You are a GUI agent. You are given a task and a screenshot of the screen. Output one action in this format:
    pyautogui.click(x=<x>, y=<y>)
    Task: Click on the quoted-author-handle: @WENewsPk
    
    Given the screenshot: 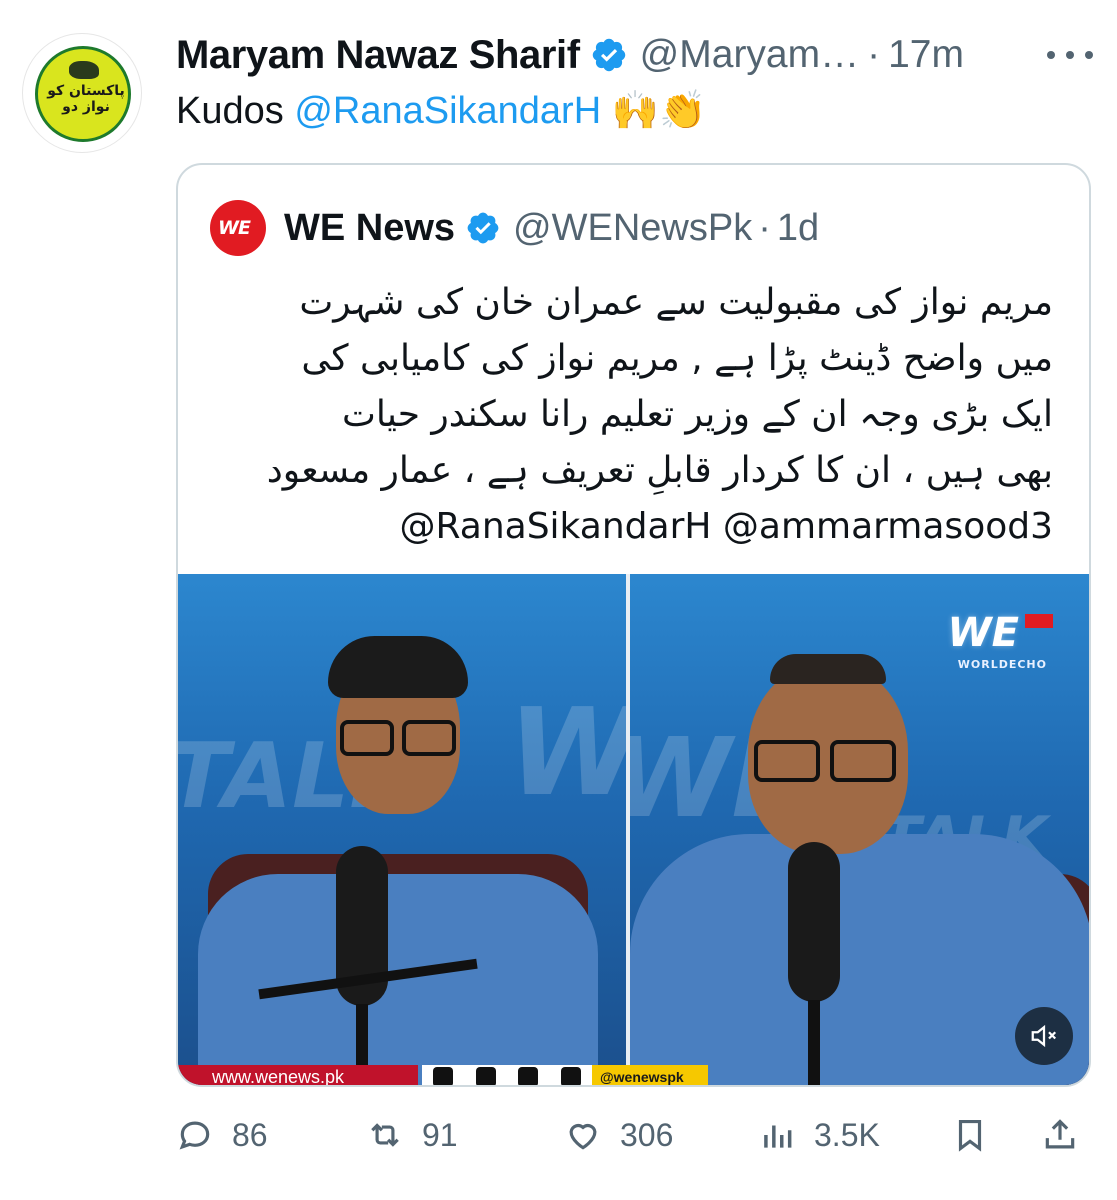 What is the action you would take?
    pyautogui.click(x=632, y=228)
    